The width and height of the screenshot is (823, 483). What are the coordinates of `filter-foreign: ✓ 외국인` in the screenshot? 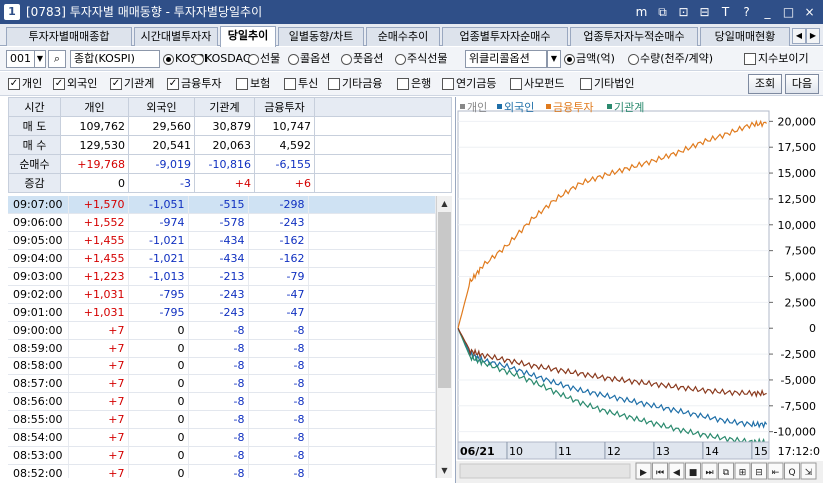 It's located at (75, 84).